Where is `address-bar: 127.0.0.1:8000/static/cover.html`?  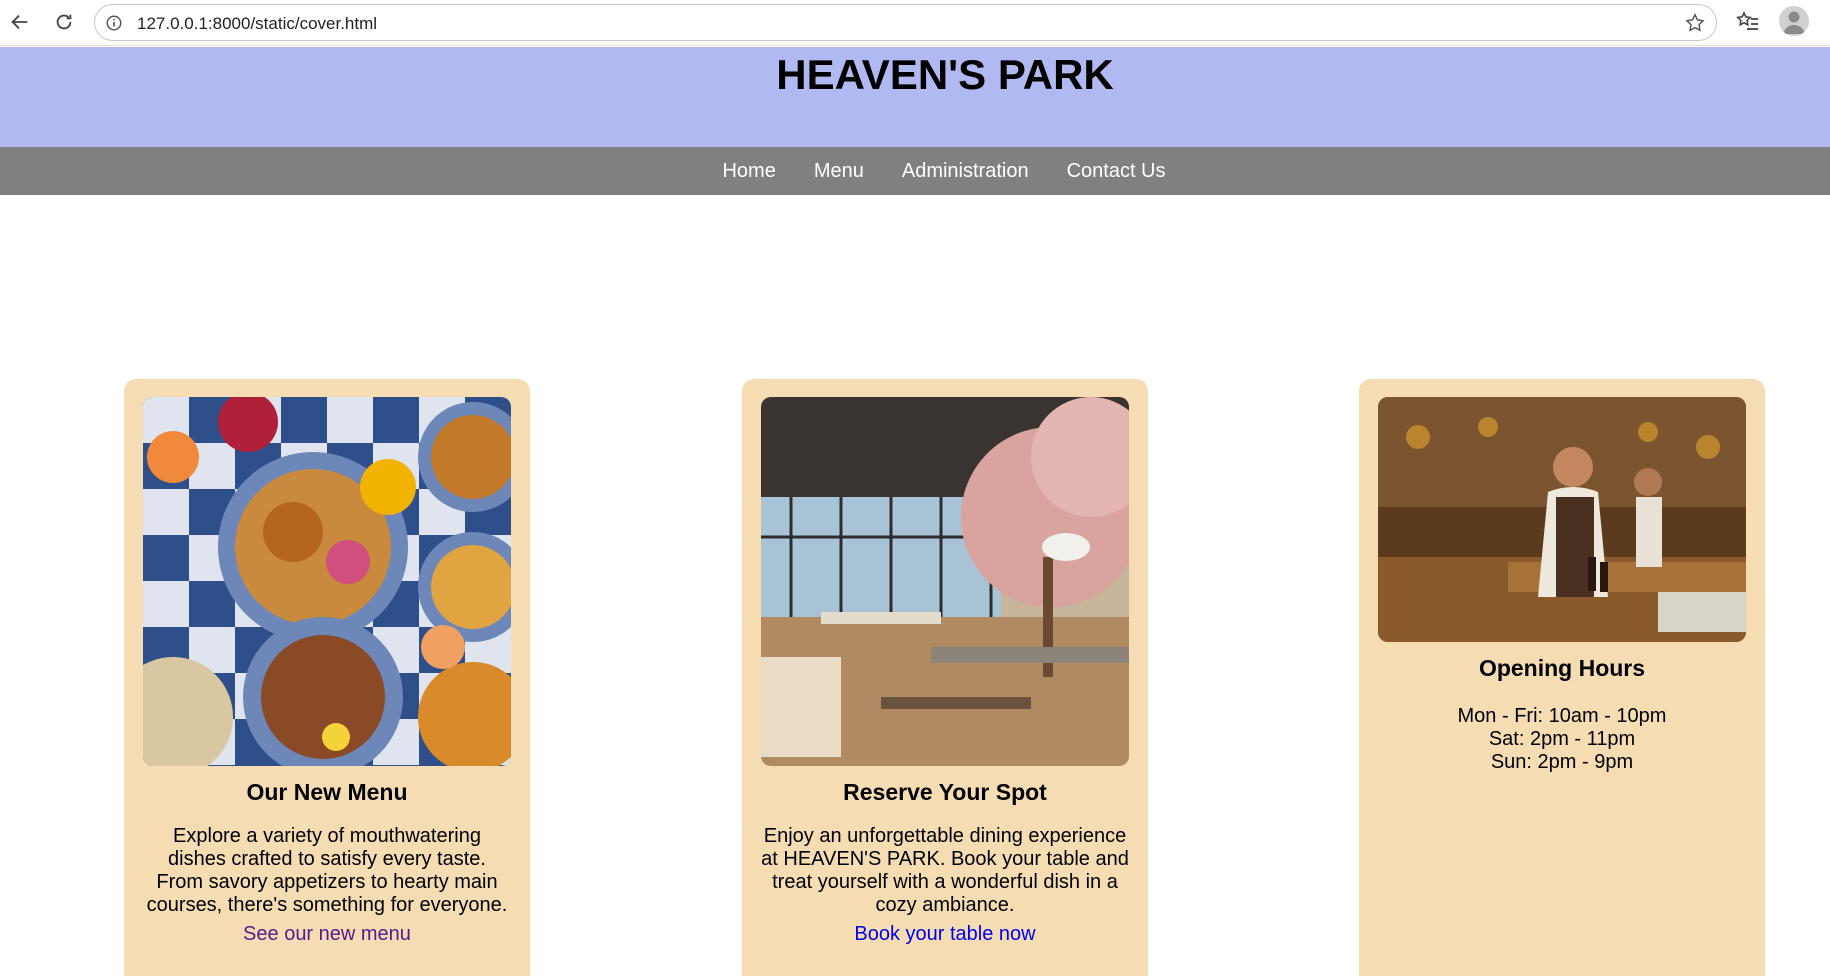 address-bar: 127.0.0.1:8000/static/cover.html is located at coordinates (905, 22).